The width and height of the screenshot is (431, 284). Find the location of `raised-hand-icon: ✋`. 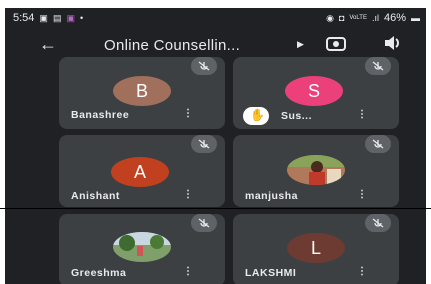

raised-hand-icon: ✋ is located at coordinates (257, 115).